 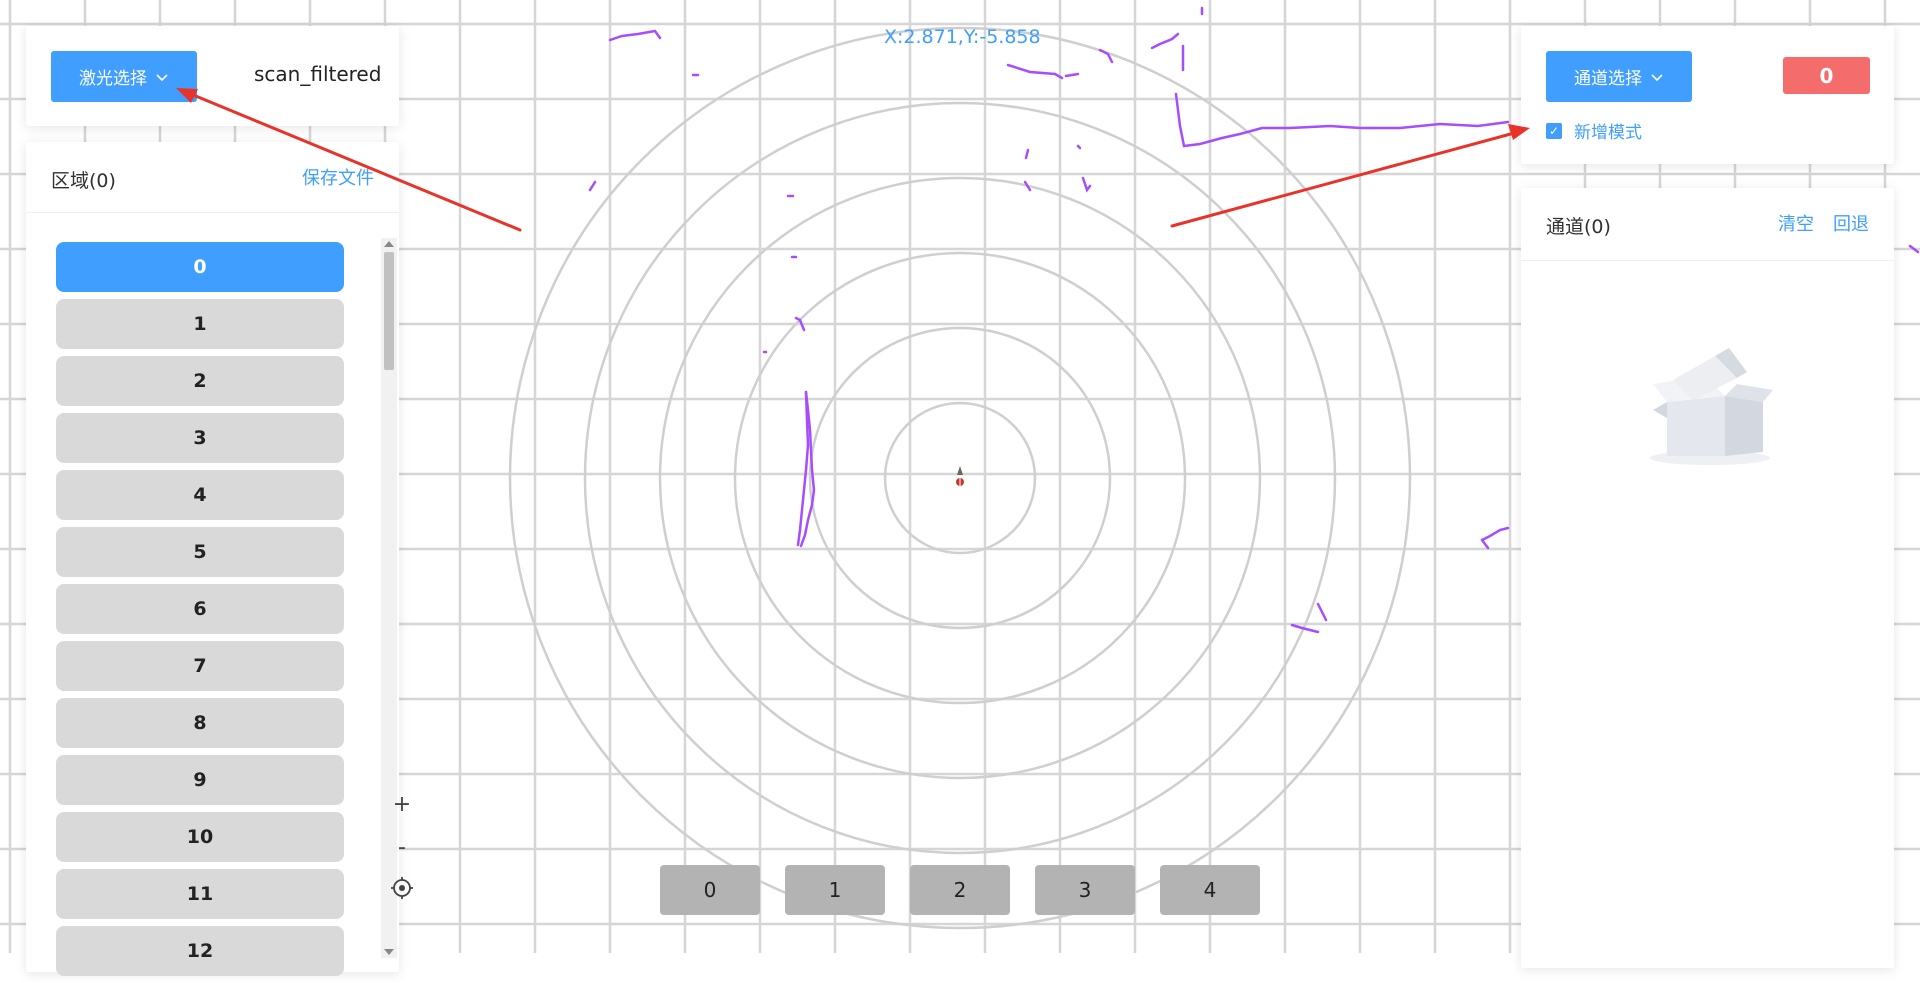 I want to click on undo-link: 回退, so click(x=1851, y=223).